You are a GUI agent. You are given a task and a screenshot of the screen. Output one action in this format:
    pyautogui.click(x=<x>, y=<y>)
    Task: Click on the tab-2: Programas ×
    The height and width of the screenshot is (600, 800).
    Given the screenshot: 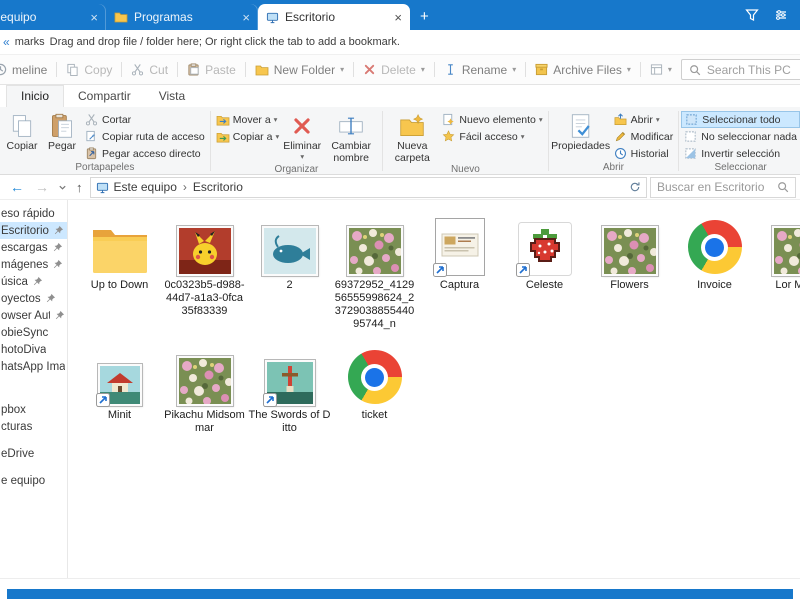 What is the action you would take?
    pyautogui.click(x=182, y=17)
    